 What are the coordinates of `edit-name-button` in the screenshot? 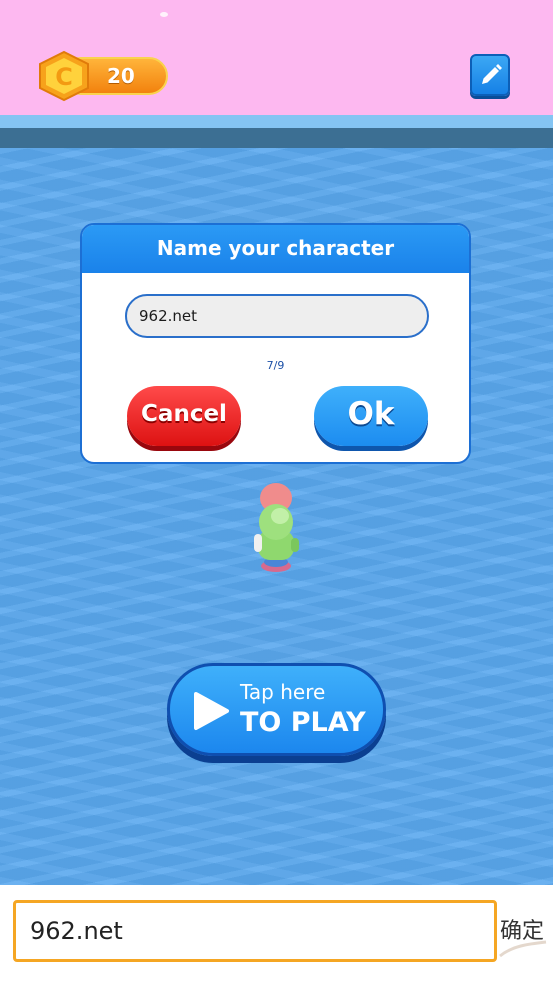 It's located at (490, 75).